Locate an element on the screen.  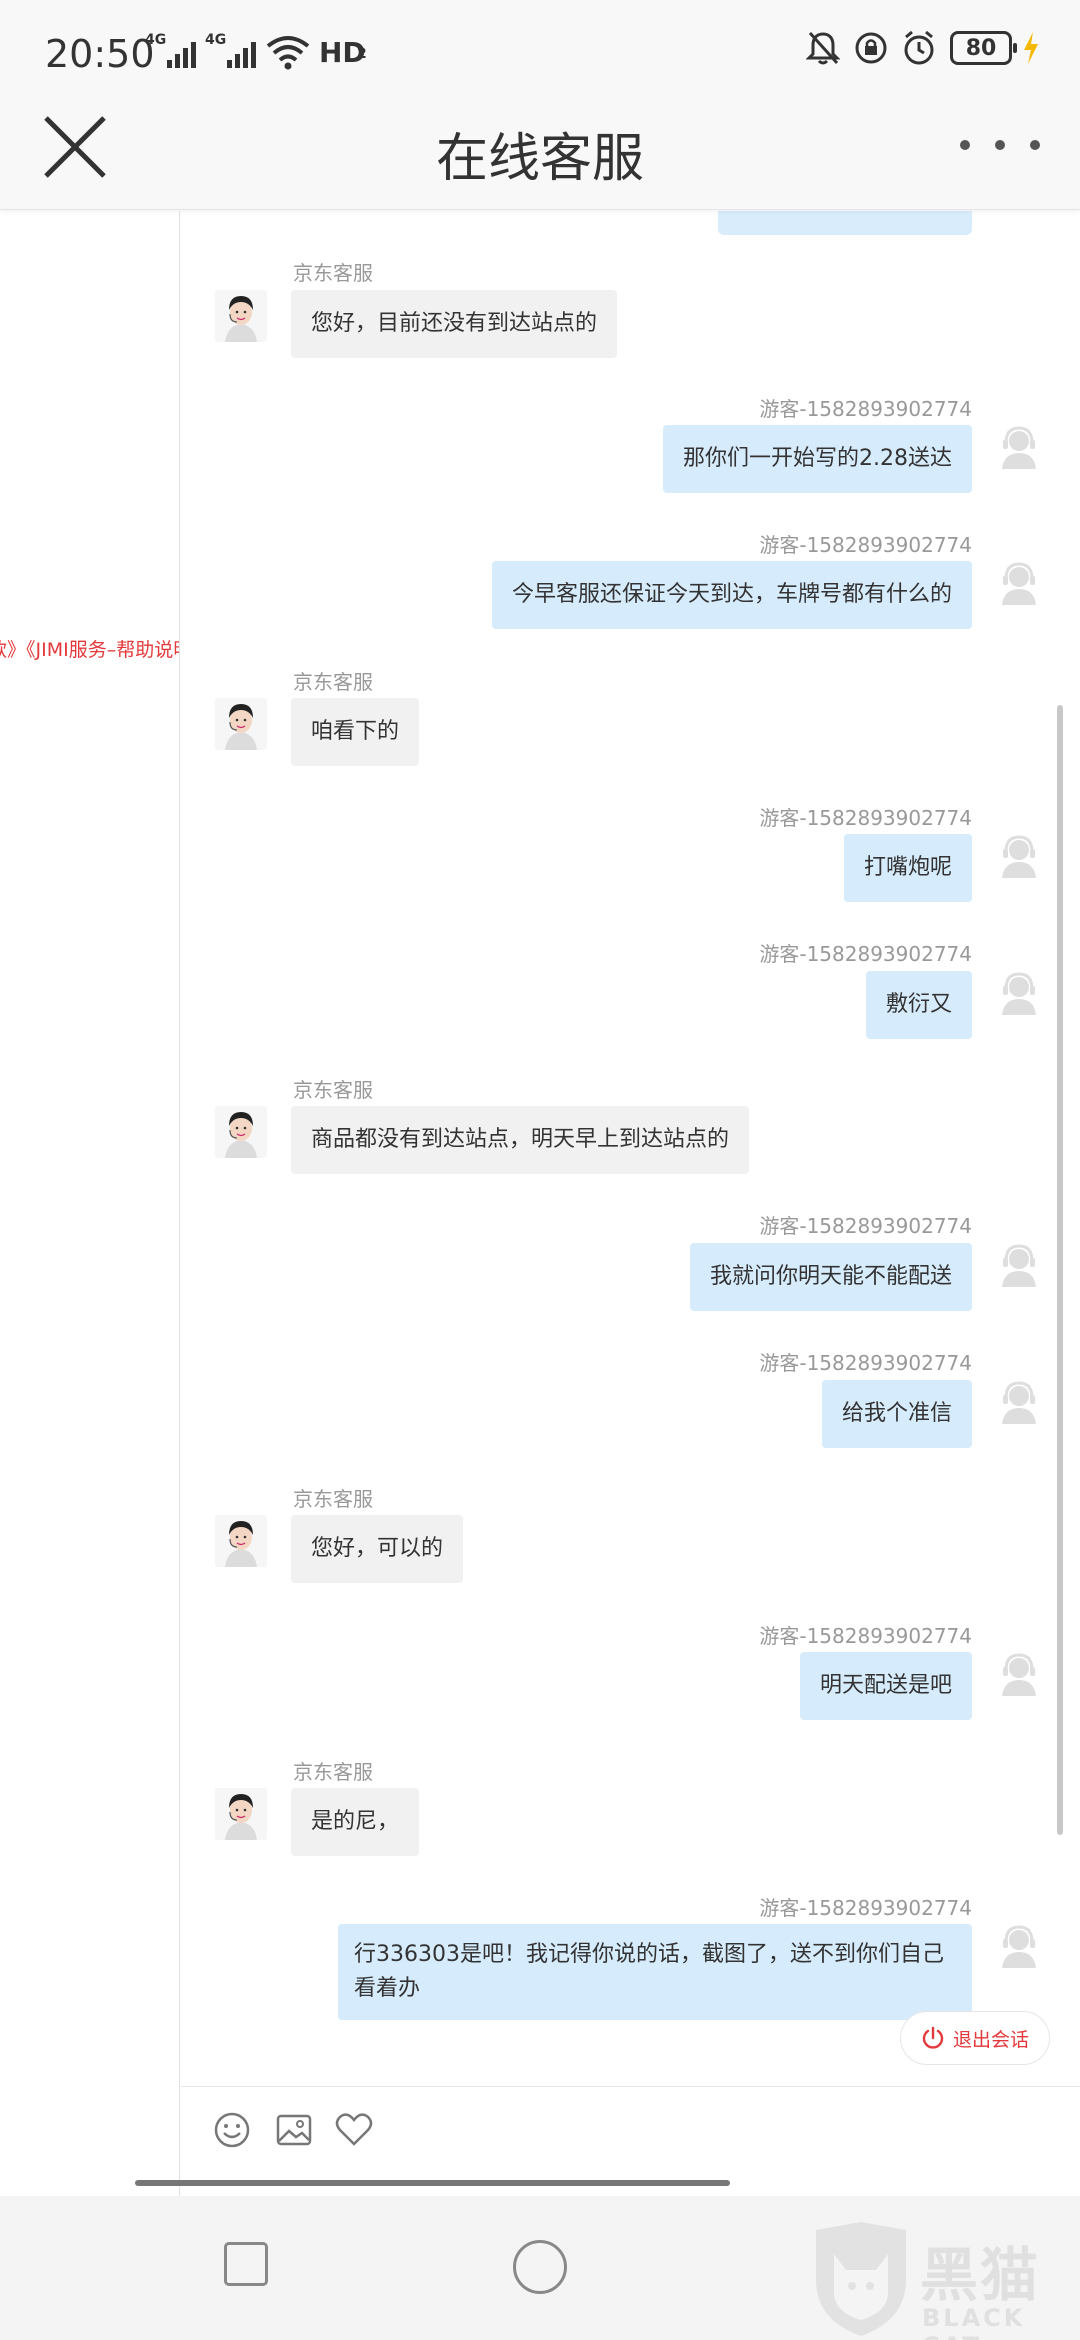
charging-icon is located at coordinates (1031, 48).